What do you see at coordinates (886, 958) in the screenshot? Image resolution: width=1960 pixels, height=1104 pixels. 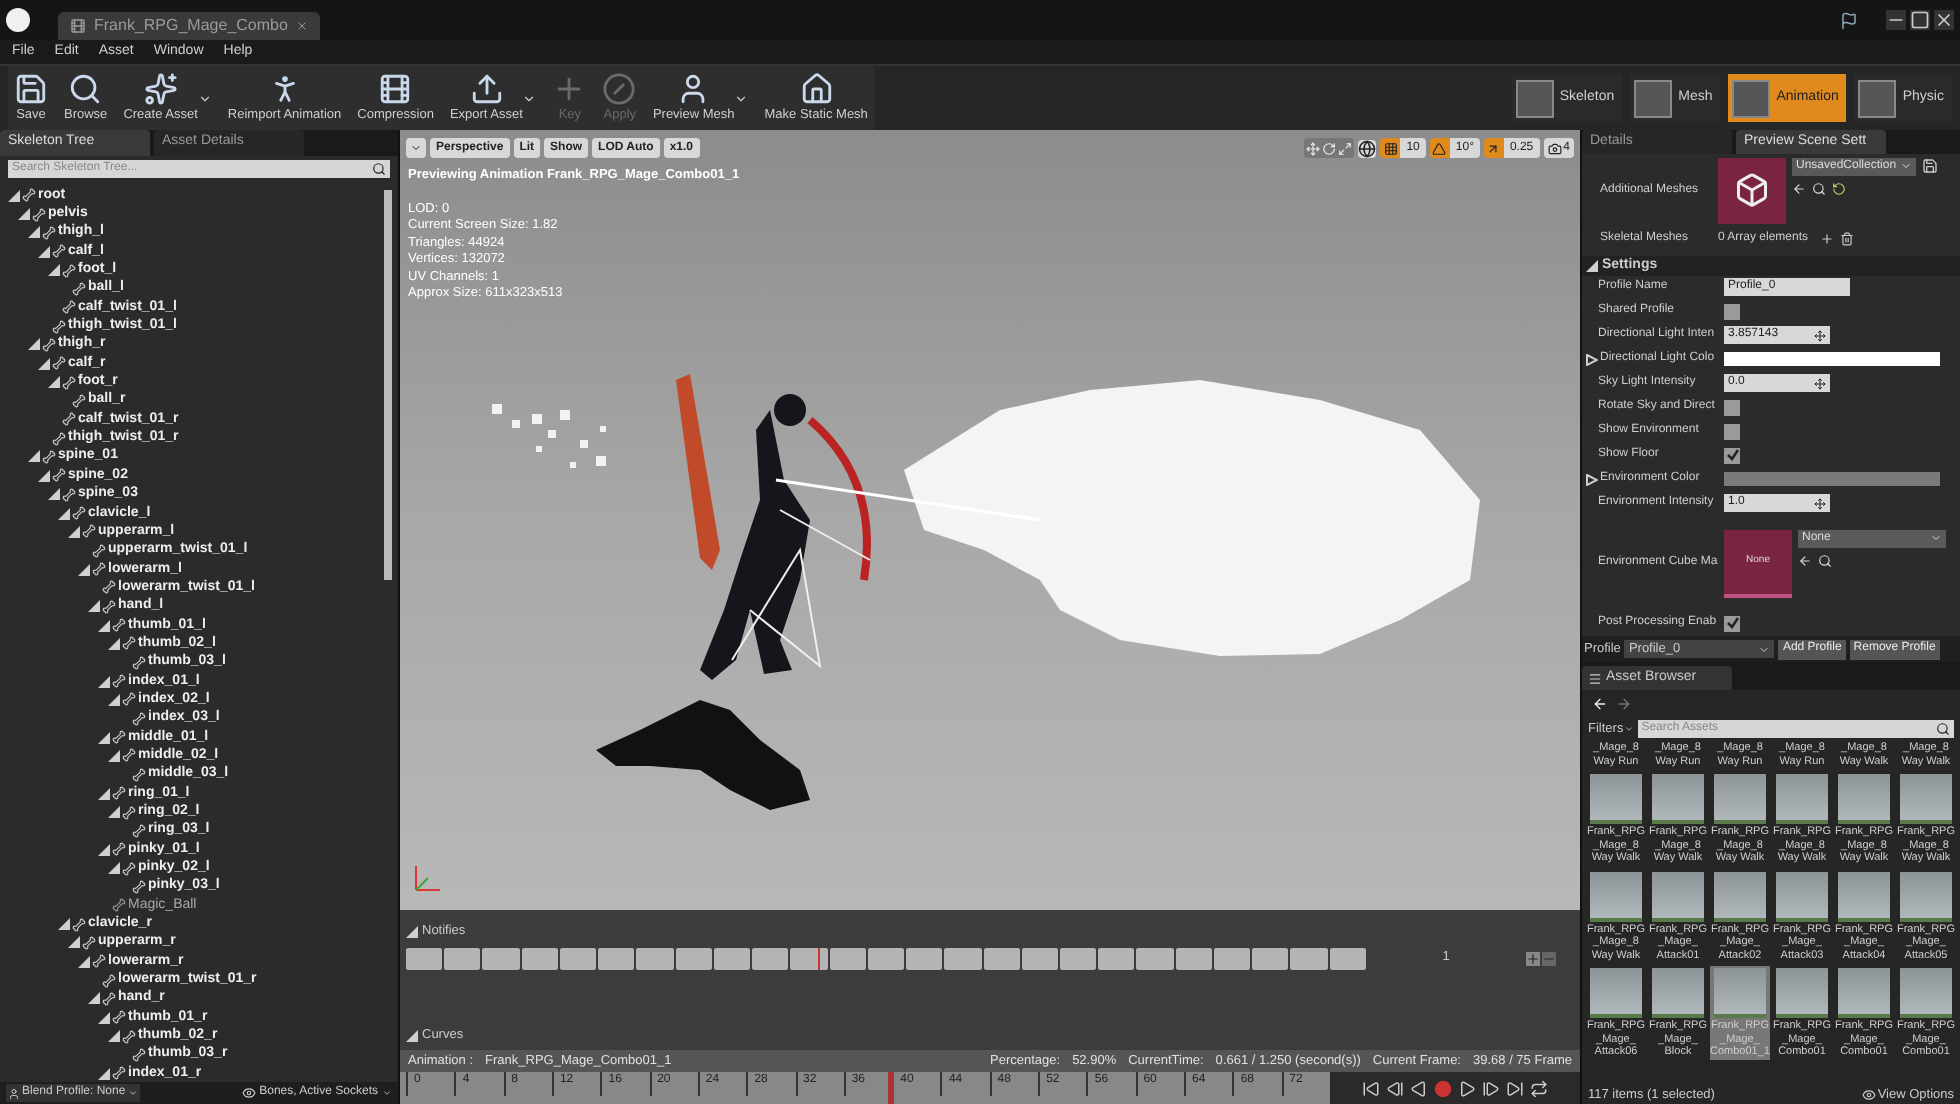 I see `notify-track` at bounding box center [886, 958].